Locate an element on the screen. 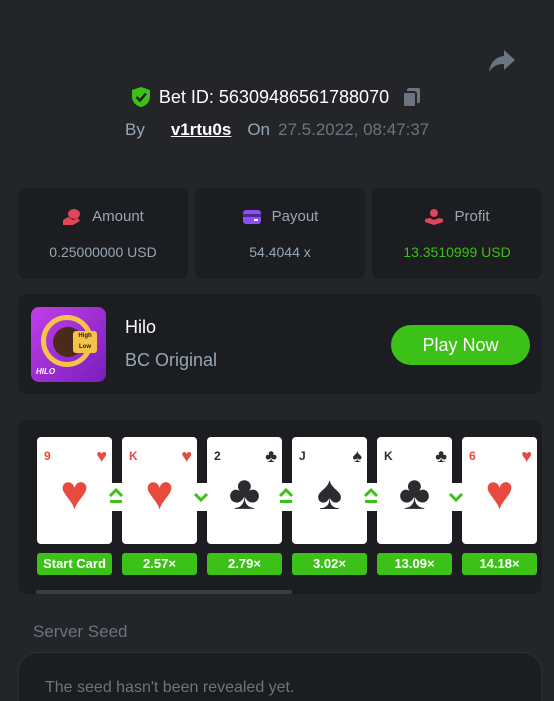 The height and width of the screenshot is (701, 554). card-suit-large: ♠ is located at coordinates (329, 493).